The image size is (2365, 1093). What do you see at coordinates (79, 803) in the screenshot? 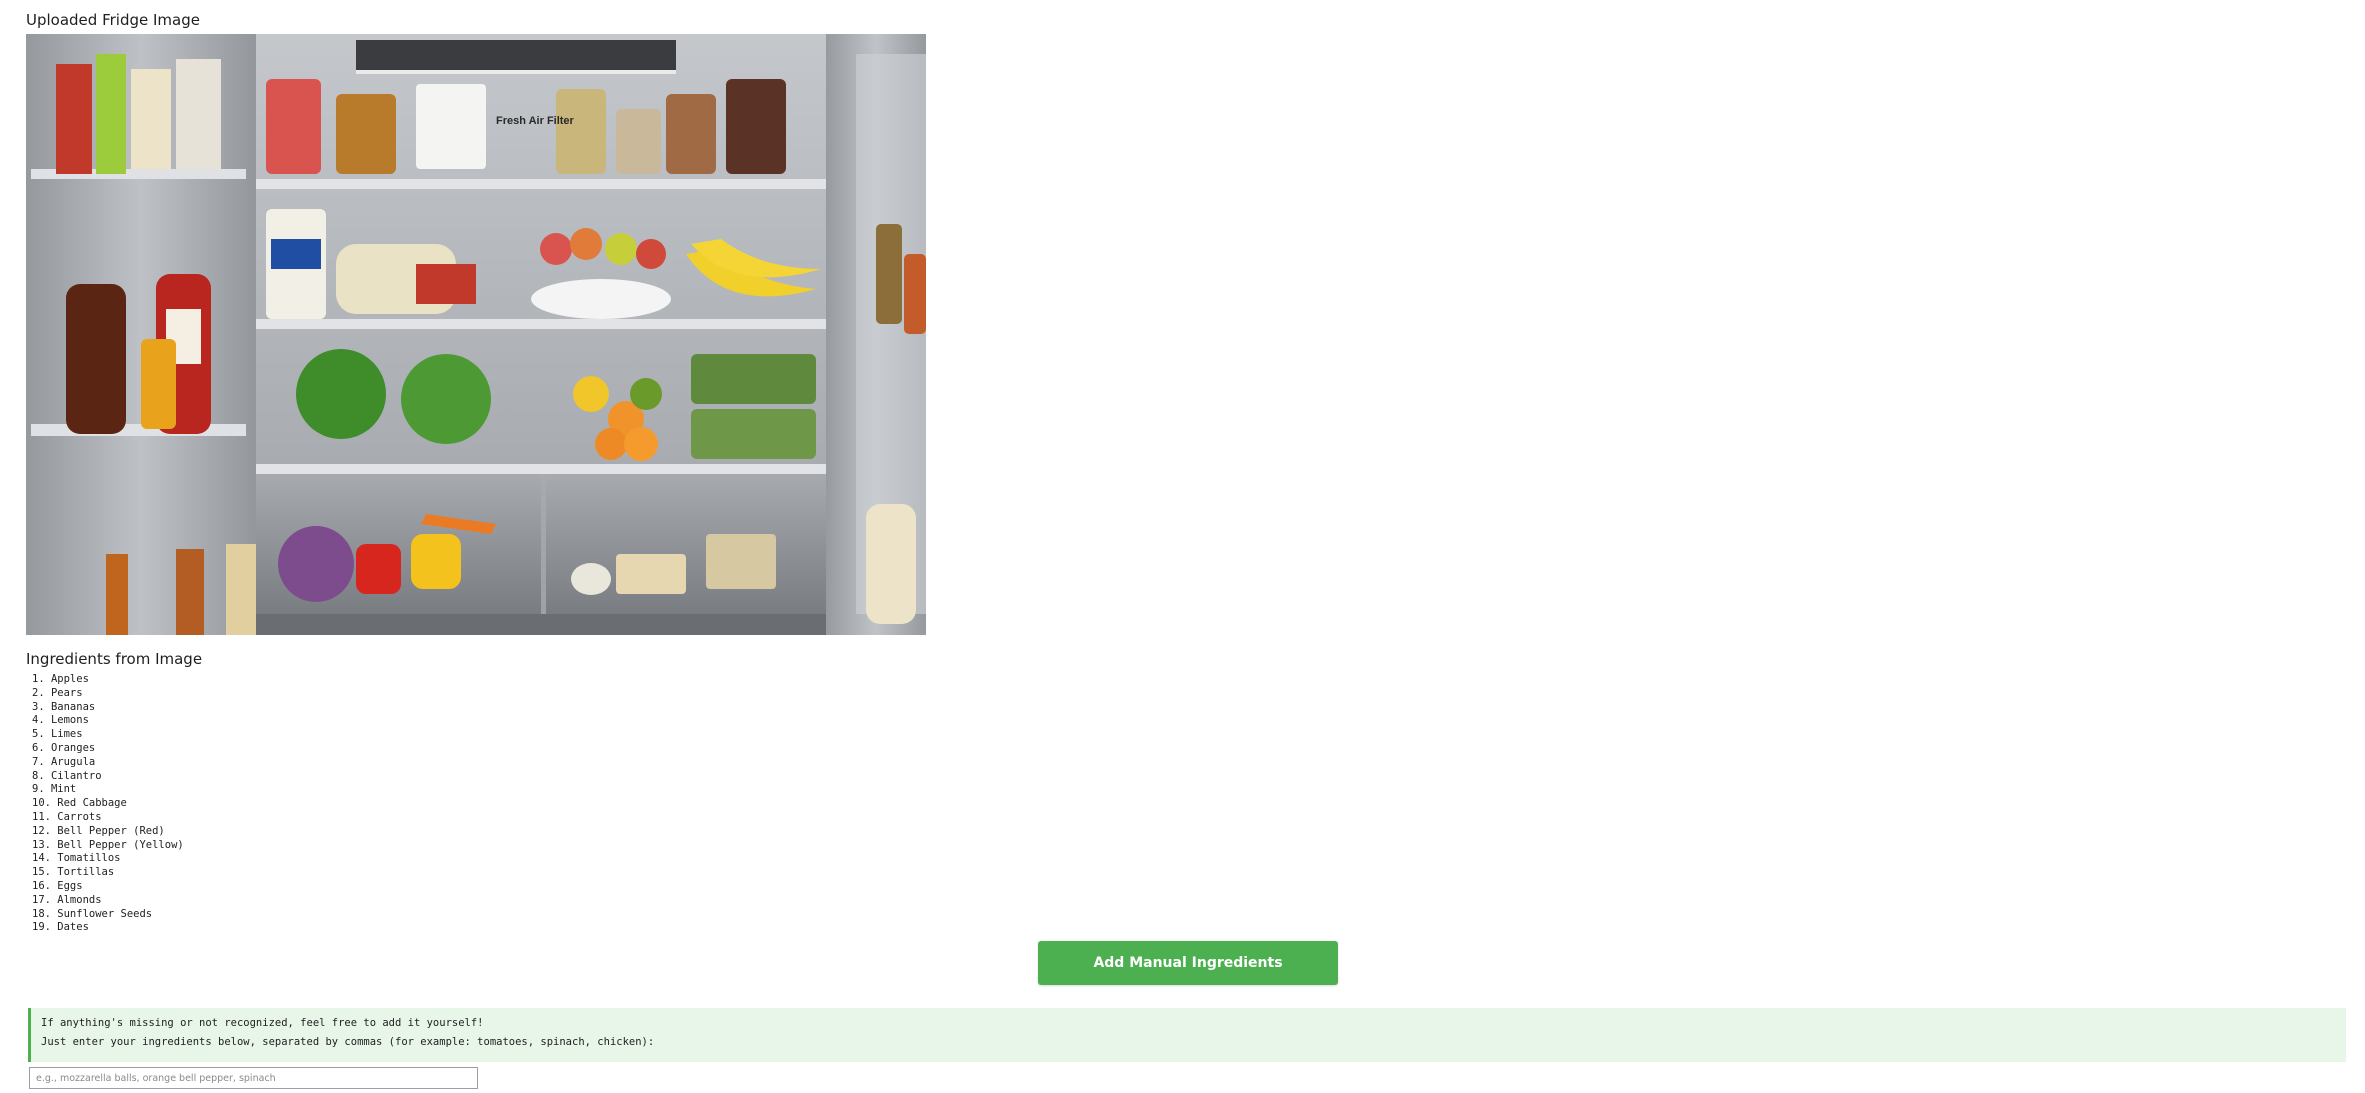
I see `ingredient-item: 10. Red Cabbage` at bounding box center [79, 803].